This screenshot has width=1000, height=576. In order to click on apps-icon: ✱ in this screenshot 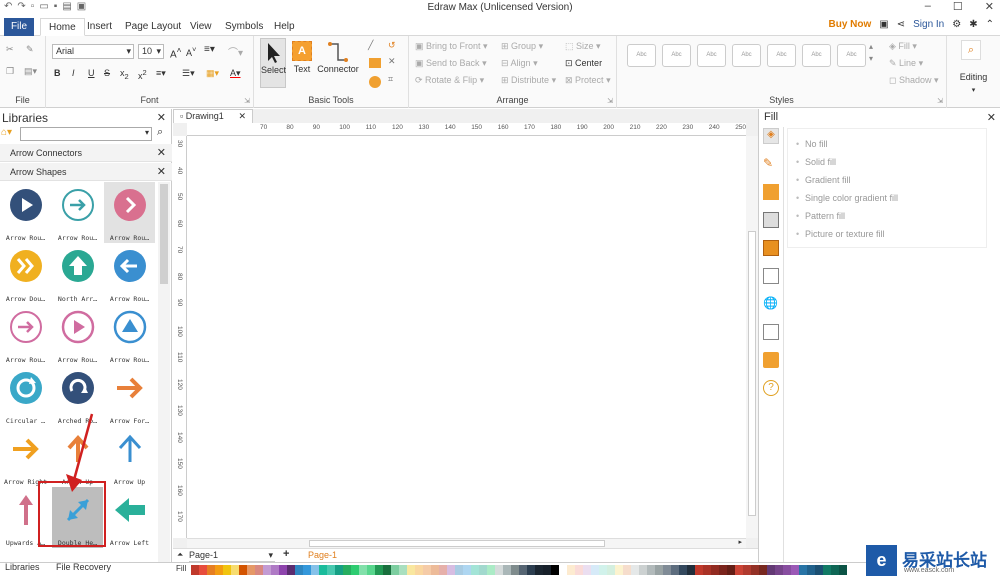, I will do `click(973, 24)`.